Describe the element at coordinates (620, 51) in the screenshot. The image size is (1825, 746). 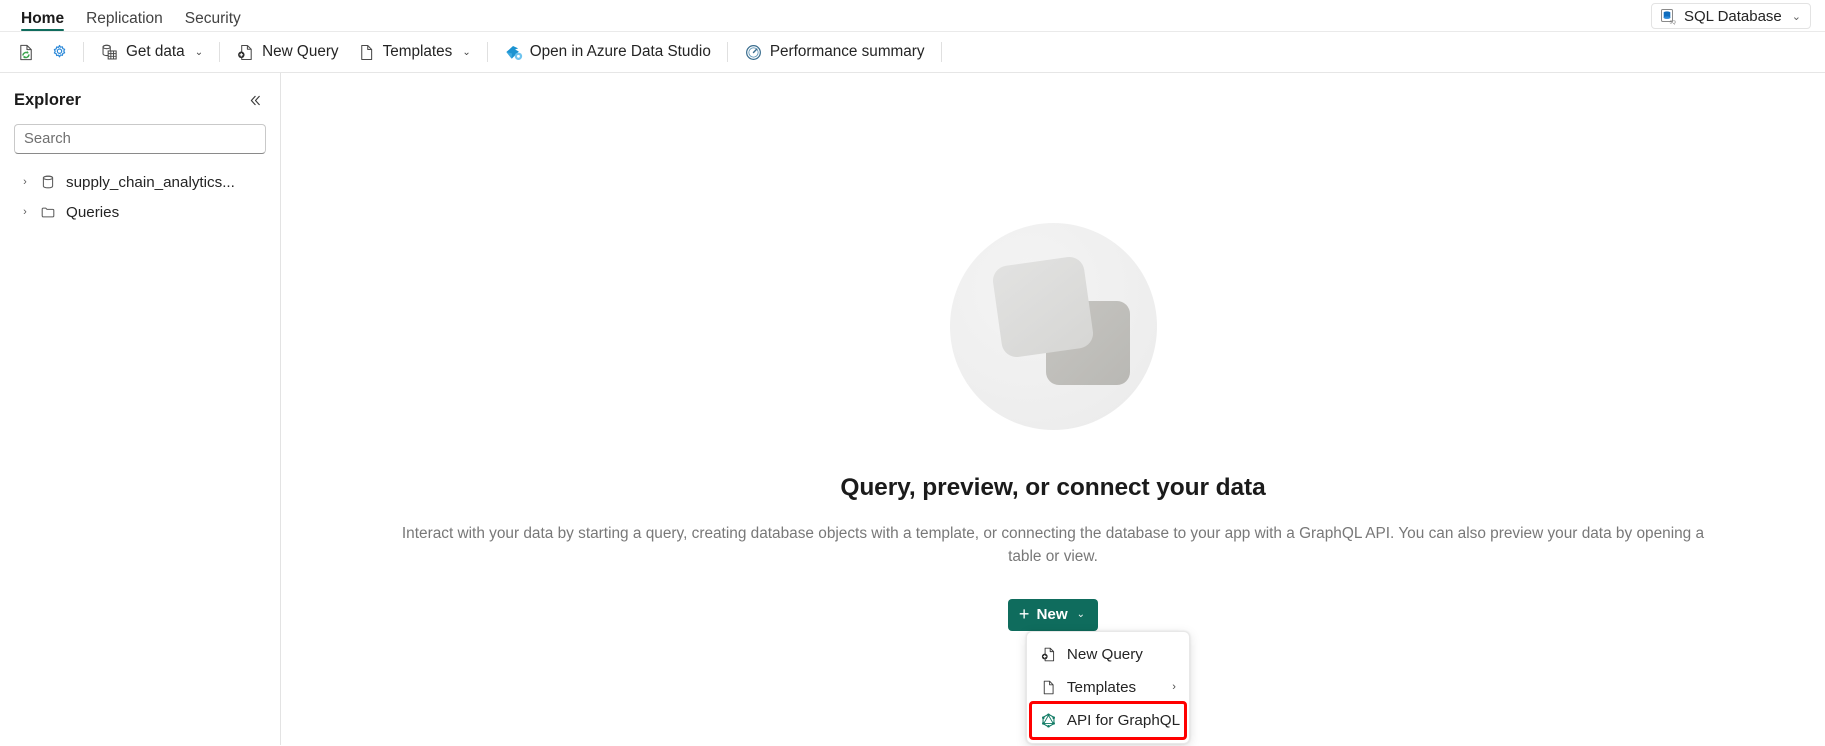
I see `open-in-azure-data-studio-label: Open in Azure Data Studio` at that location.